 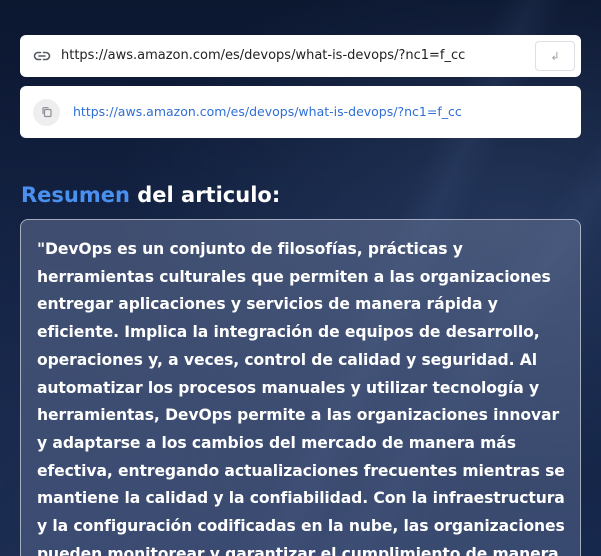 I want to click on link-icon, so click(x=42, y=56).